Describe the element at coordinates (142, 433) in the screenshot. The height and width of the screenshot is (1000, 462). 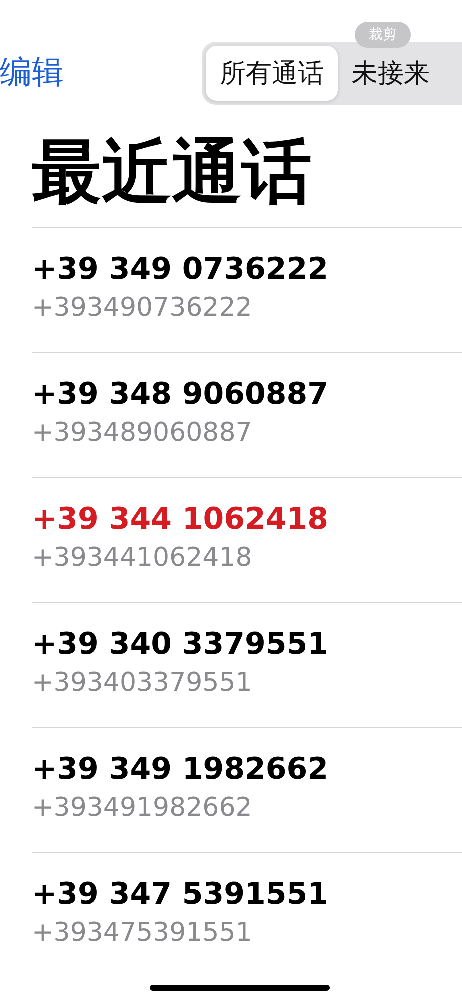
I see `caller-detail: +393489060887` at that location.